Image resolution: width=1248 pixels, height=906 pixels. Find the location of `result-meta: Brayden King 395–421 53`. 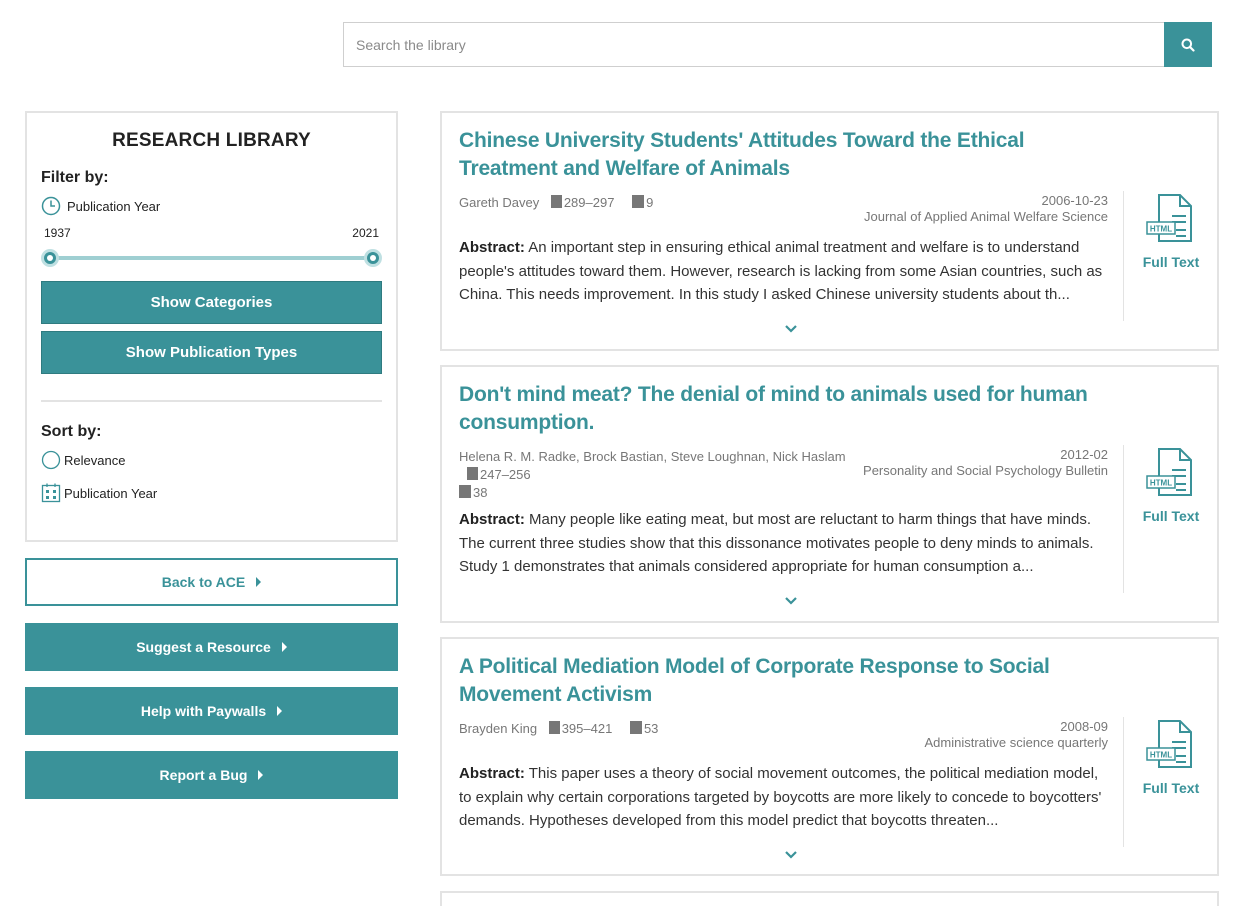

result-meta: Brayden King 395–421 53 is located at coordinates (558, 729).